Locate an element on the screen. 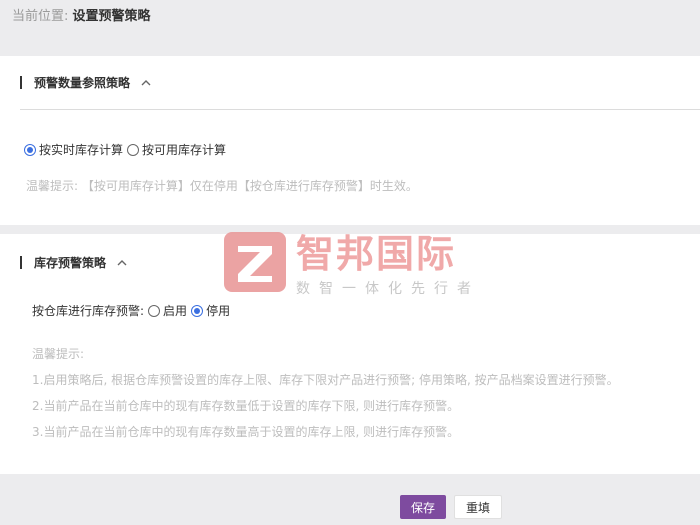 The width and height of the screenshot is (700, 525). reference-strategy-header: 预警数量参照策略 is located at coordinates (86, 82).